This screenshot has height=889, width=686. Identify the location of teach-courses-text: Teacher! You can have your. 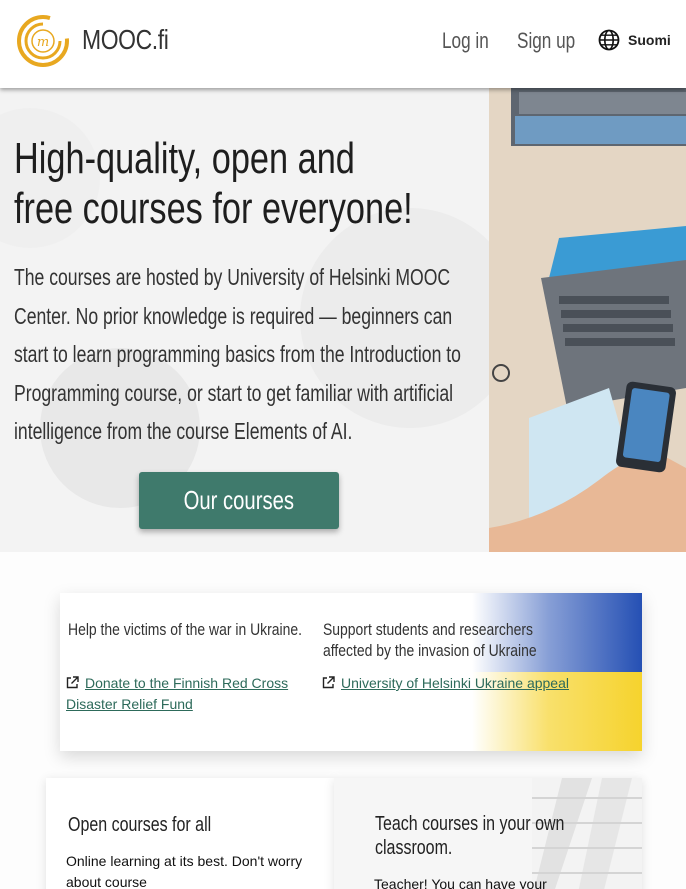
(460, 882).